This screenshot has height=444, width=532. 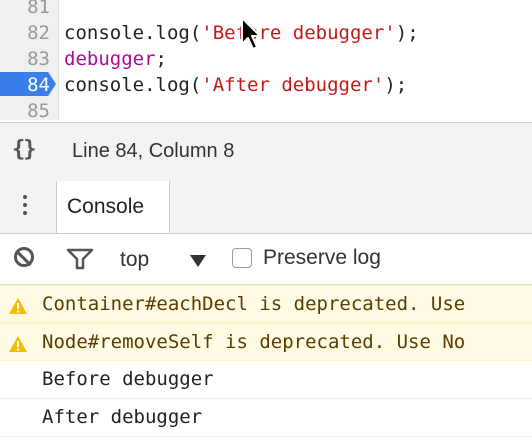 What do you see at coordinates (115, 59) in the screenshot?
I see `code-text: debugger;` at bounding box center [115, 59].